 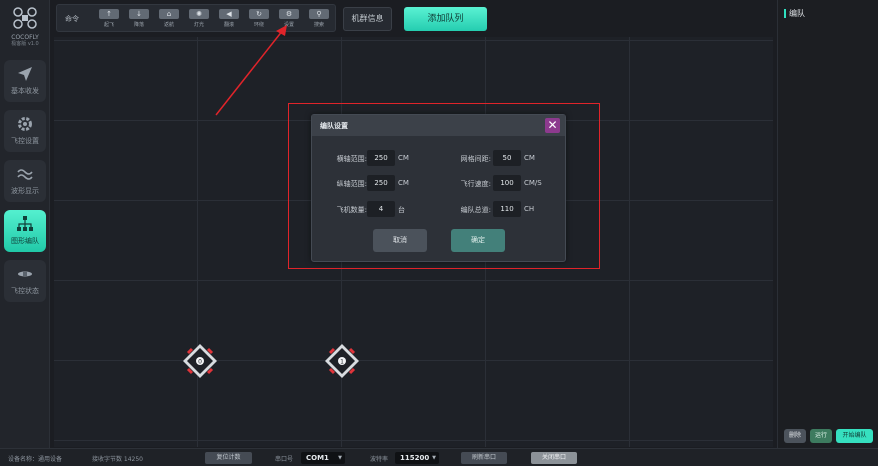 What do you see at coordinates (533, 183) in the screenshot?
I see `speed-unit: CM/S` at bounding box center [533, 183].